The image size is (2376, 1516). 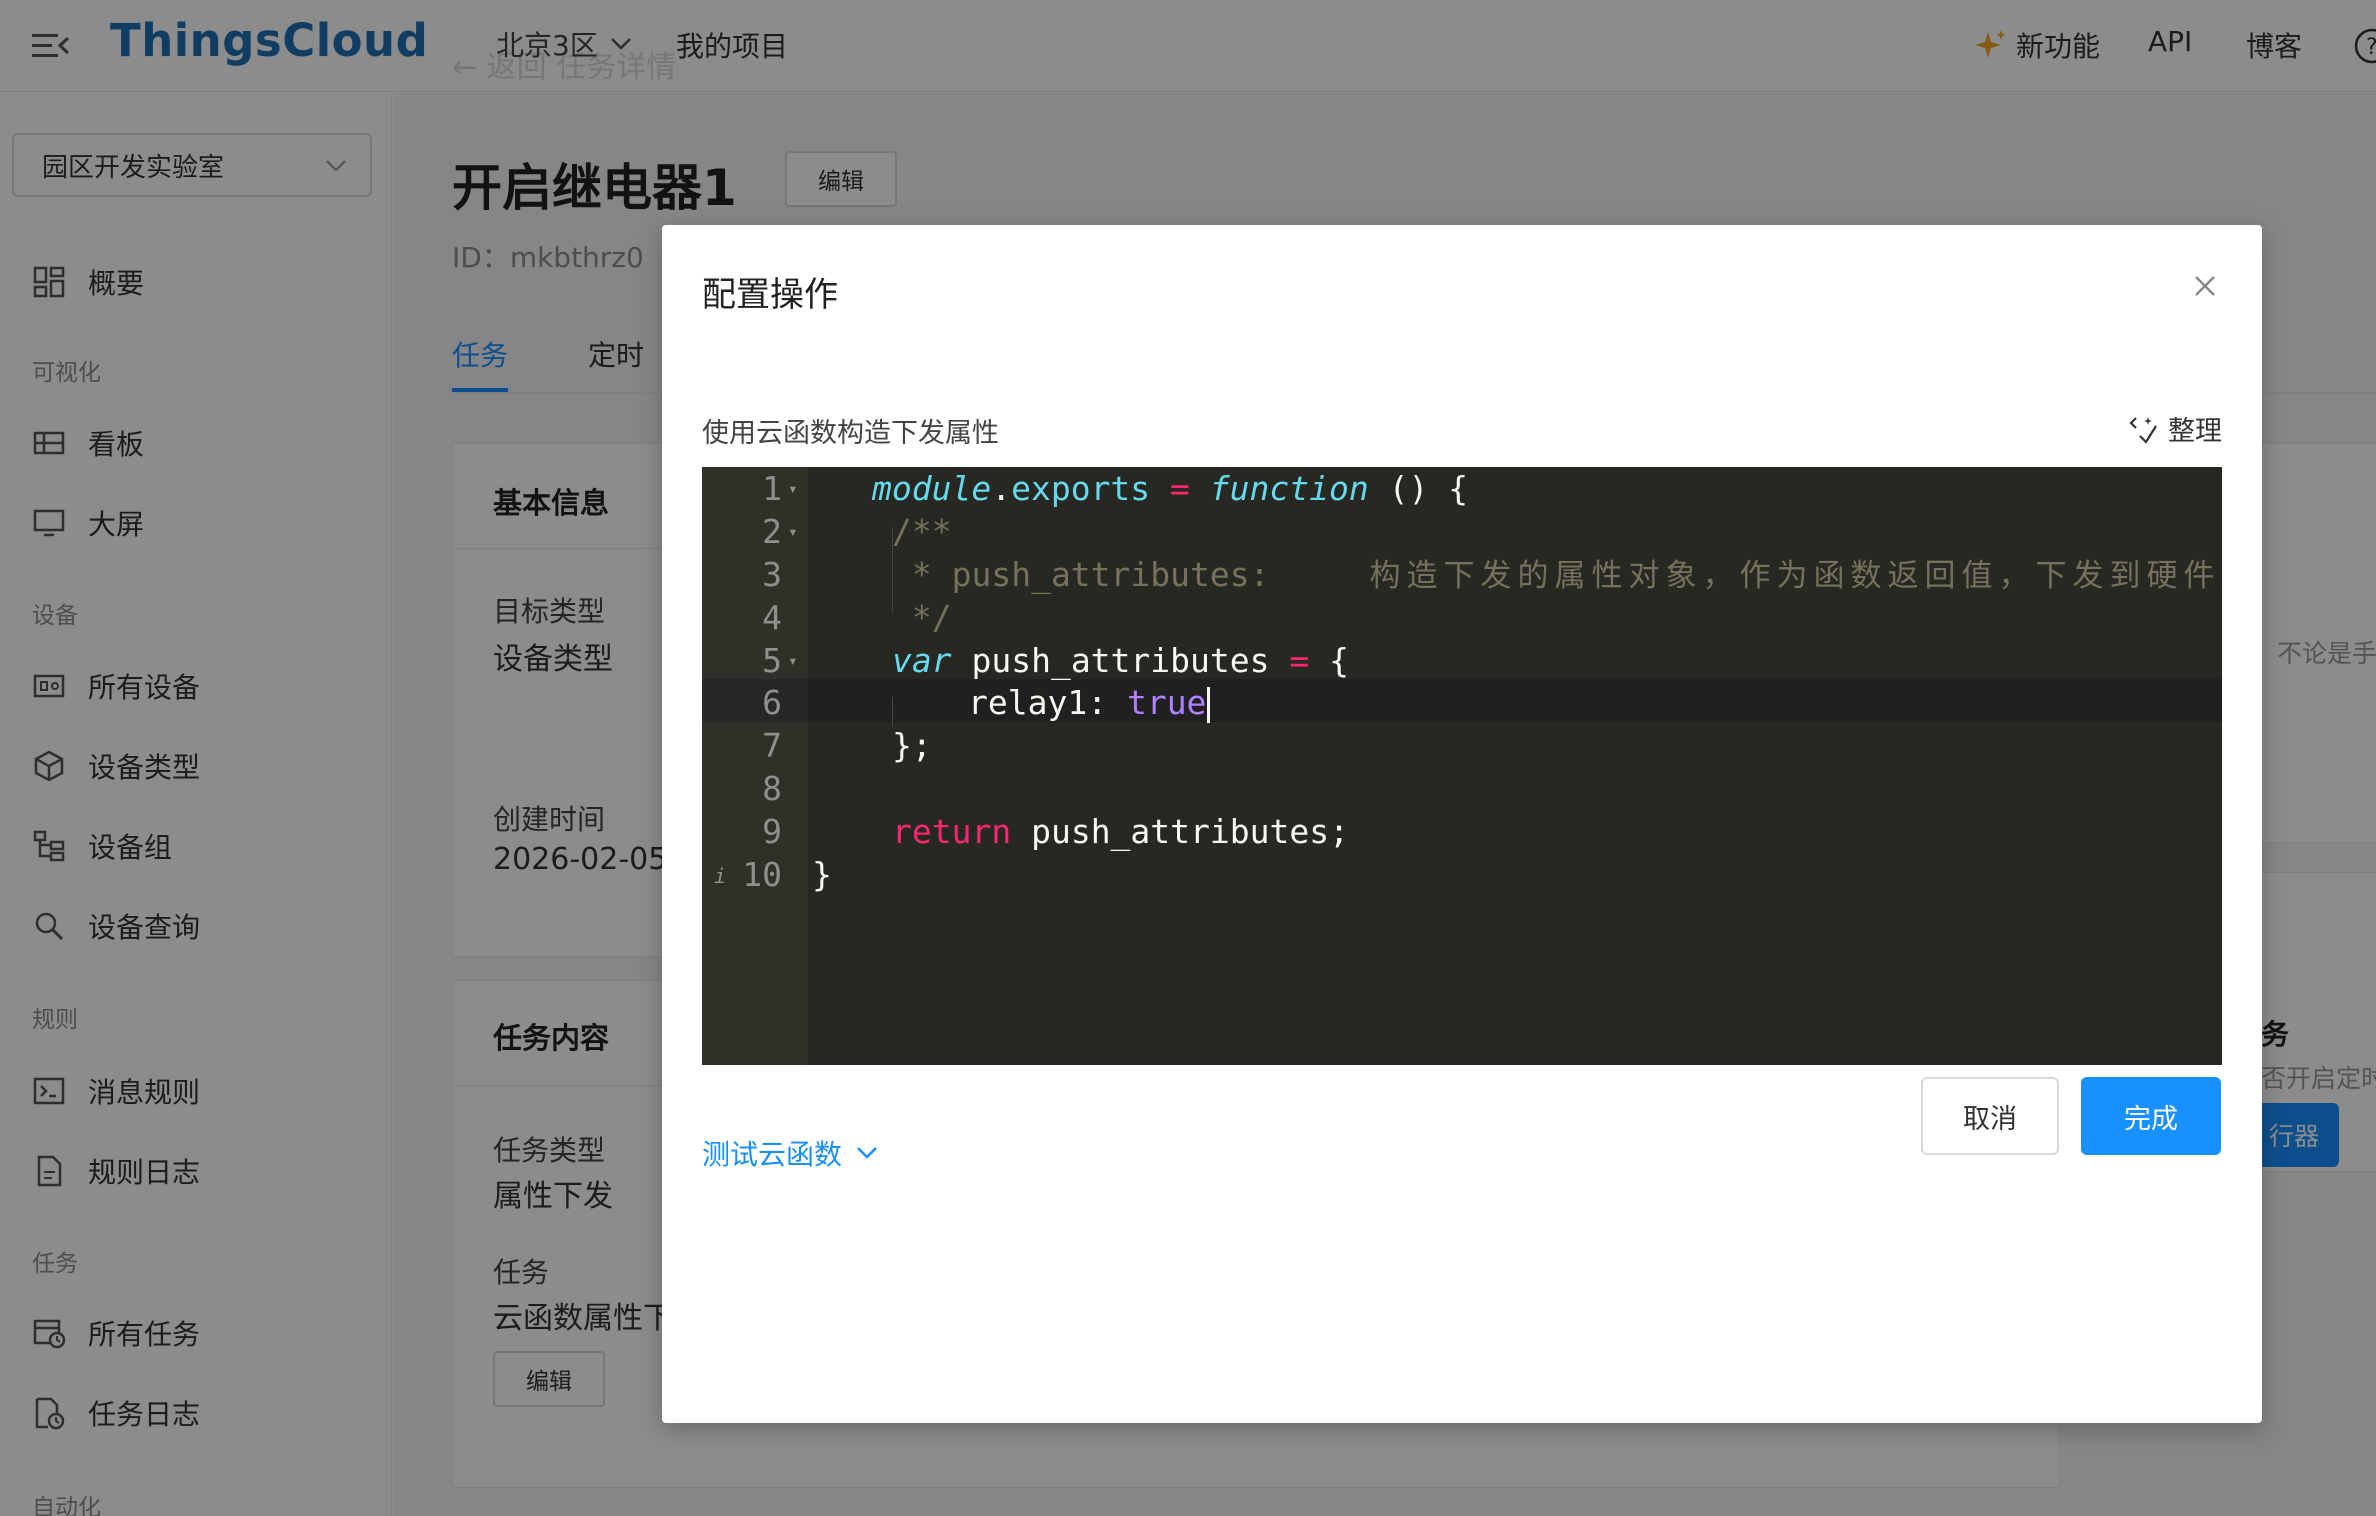 I want to click on code-token: function, so click(x=1289, y=488).